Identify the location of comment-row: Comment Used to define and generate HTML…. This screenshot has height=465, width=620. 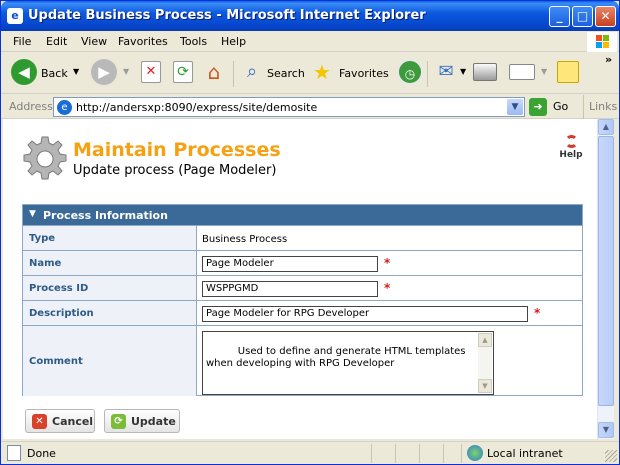
(302, 360).